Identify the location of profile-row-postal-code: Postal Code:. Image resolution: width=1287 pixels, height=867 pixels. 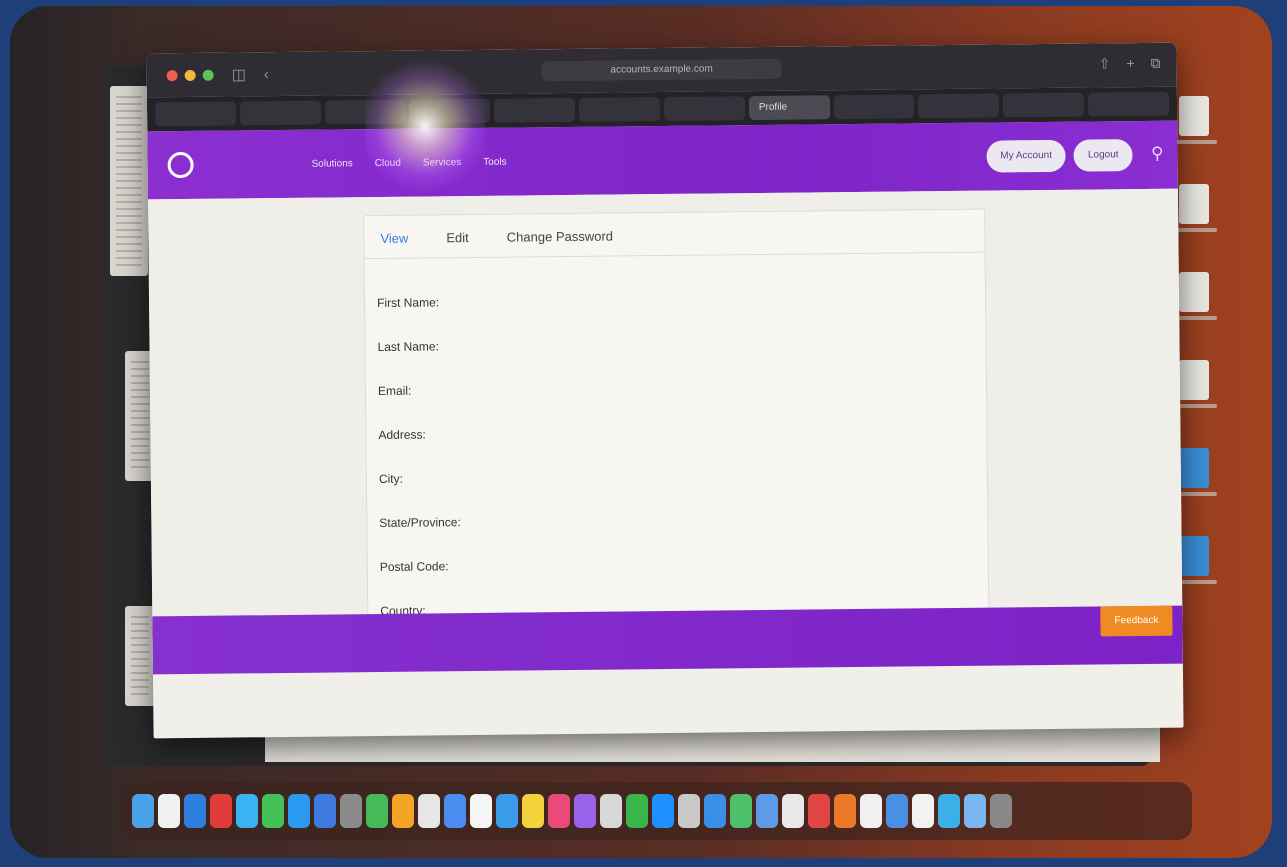
(678, 564).